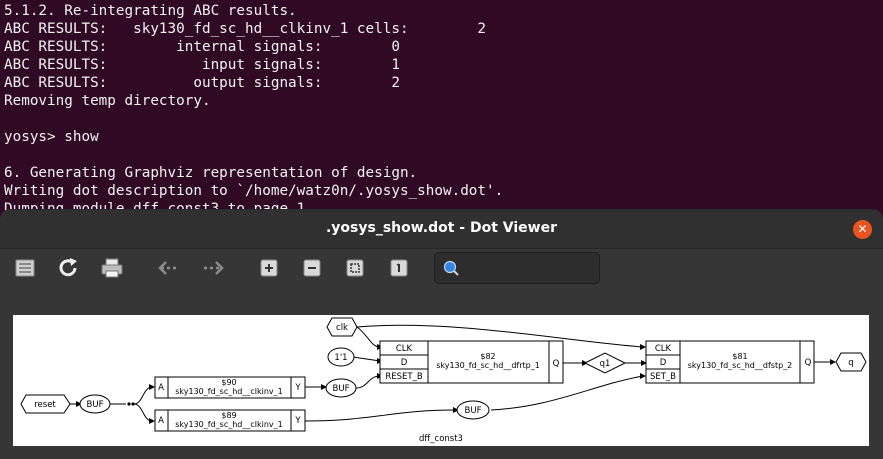 The height and width of the screenshot is (459, 883). What do you see at coordinates (663, 363) in the screenshot?
I see `cell-81-d: D` at bounding box center [663, 363].